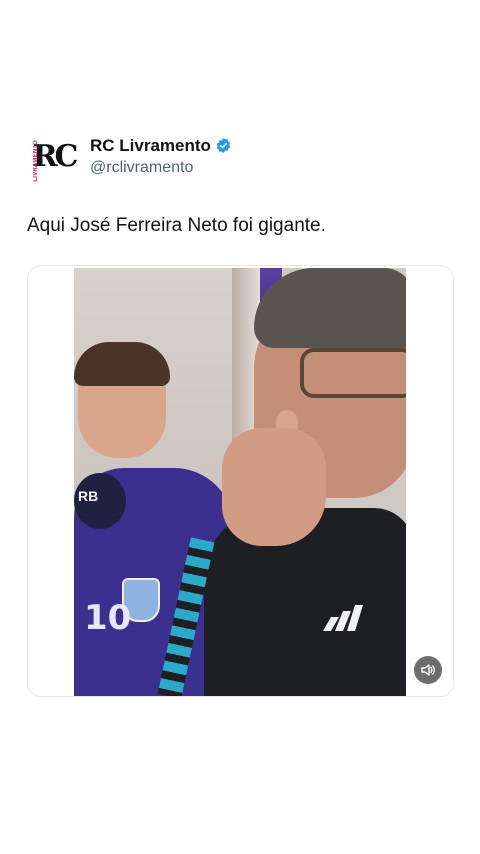  I want to click on brand-logo-icon, so click(343, 618).